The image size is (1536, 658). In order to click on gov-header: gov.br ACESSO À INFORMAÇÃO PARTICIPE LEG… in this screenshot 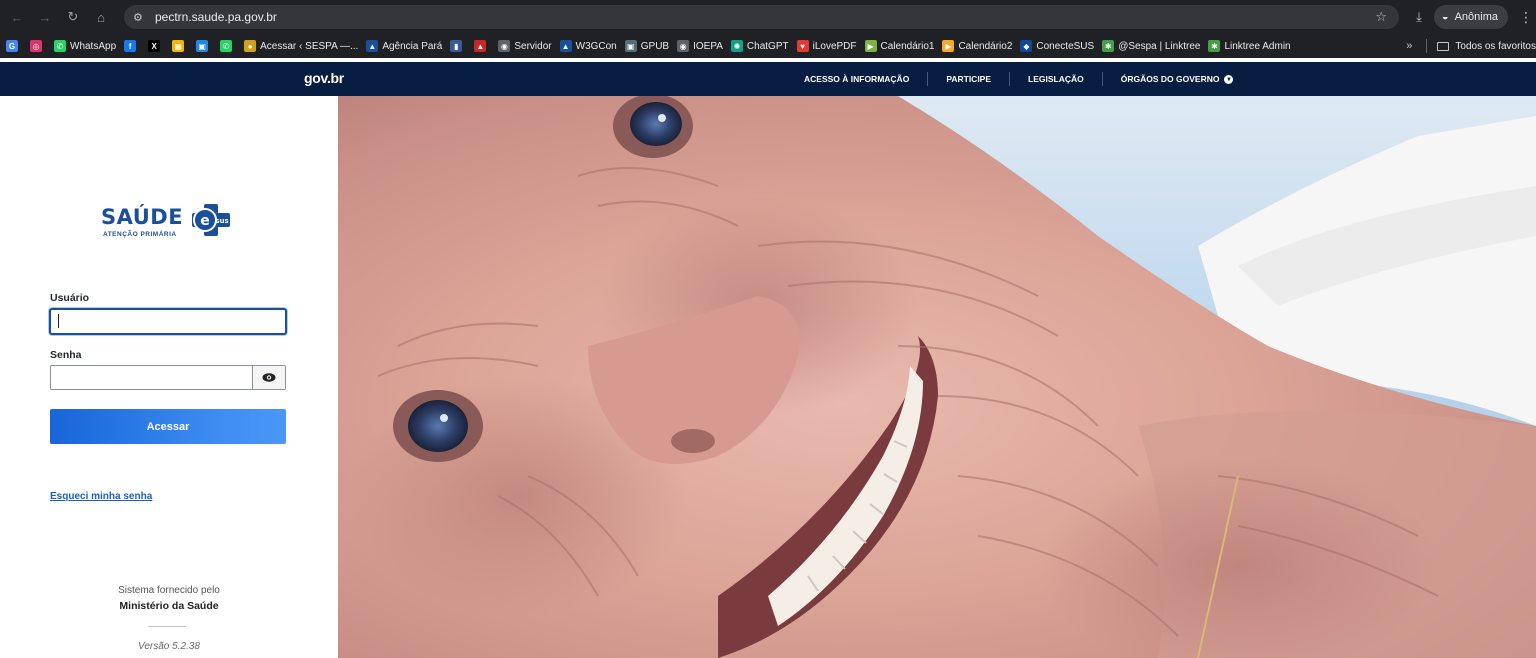, I will do `click(768, 79)`.